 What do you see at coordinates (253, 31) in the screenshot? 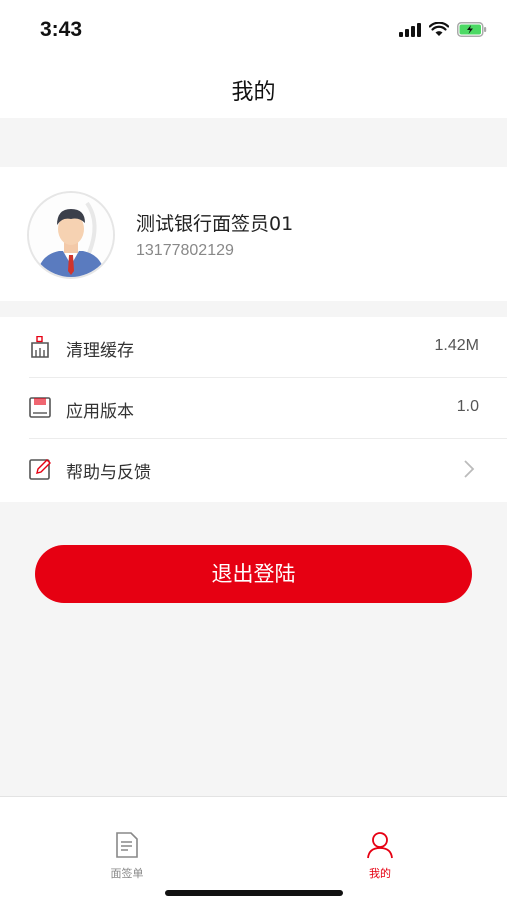
I see `status-bar: 3:43` at bounding box center [253, 31].